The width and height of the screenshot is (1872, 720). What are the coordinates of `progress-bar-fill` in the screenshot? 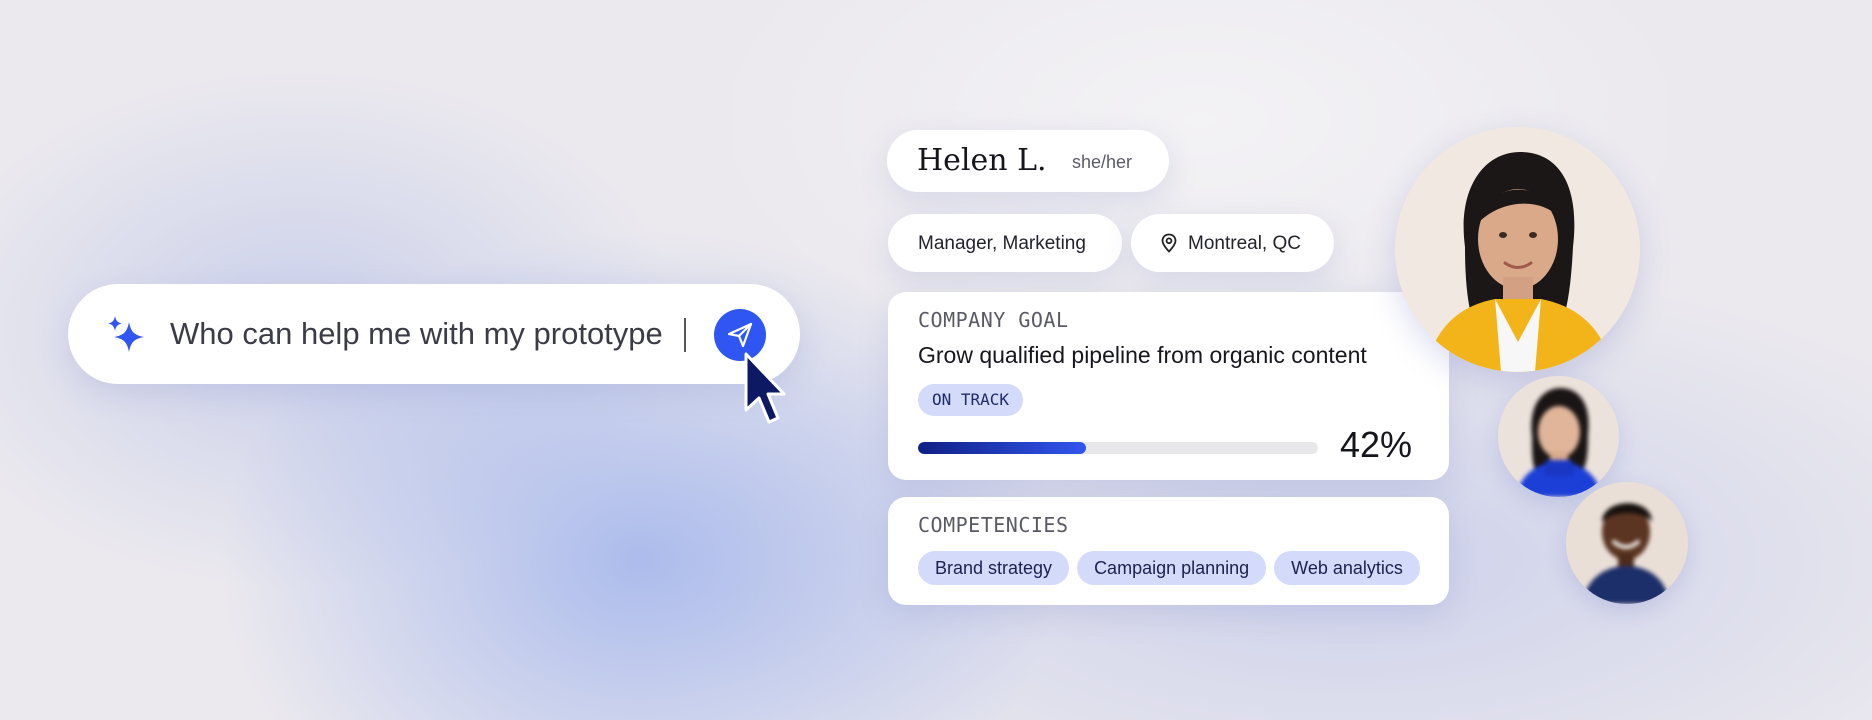 It's located at (1002, 448).